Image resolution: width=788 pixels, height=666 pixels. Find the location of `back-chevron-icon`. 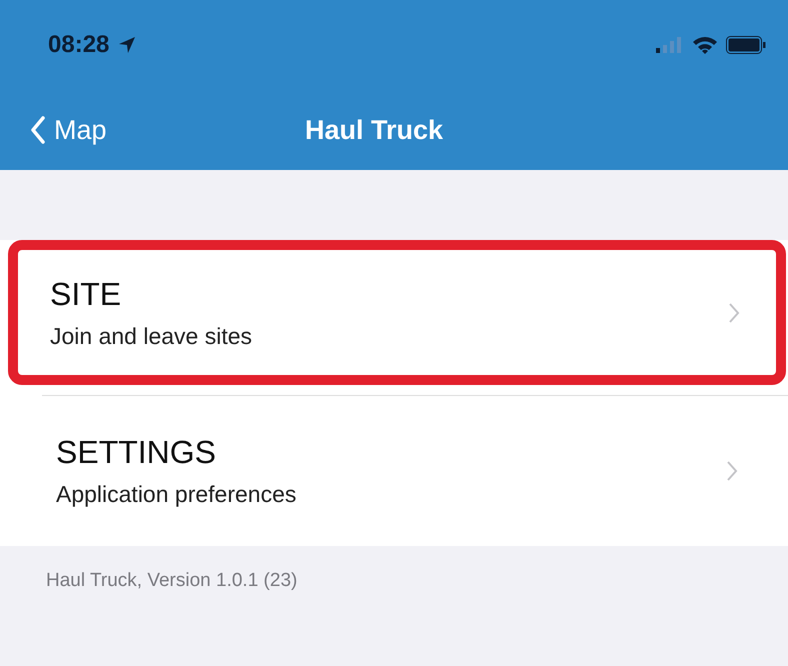

back-chevron-icon is located at coordinates (38, 130).